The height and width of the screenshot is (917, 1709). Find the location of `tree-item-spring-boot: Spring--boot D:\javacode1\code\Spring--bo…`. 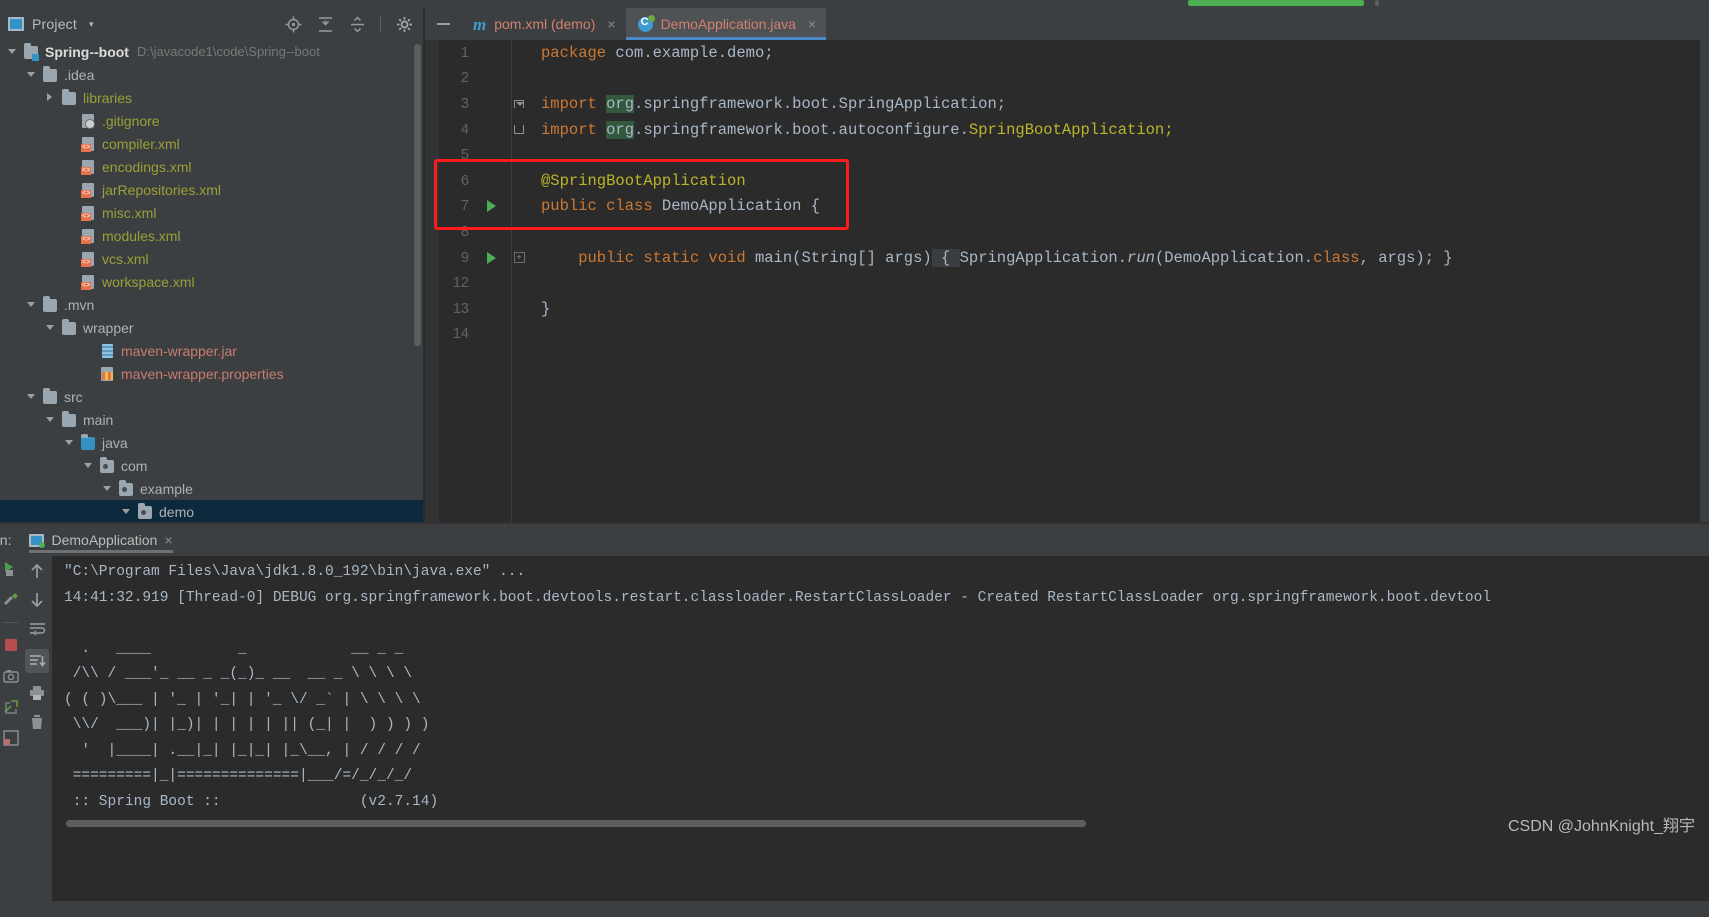

tree-item-spring-boot: Spring--boot D:\javacode1\code\Spring--bo… is located at coordinates (211, 51).